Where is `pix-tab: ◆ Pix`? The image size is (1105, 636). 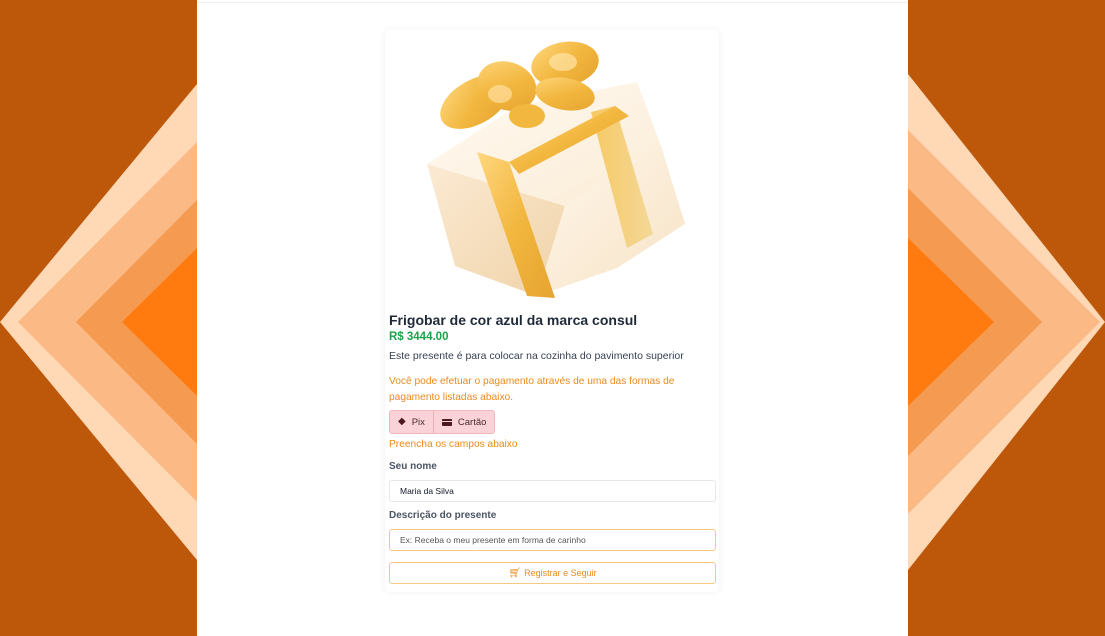 pix-tab: ◆ Pix is located at coordinates (411, 422).